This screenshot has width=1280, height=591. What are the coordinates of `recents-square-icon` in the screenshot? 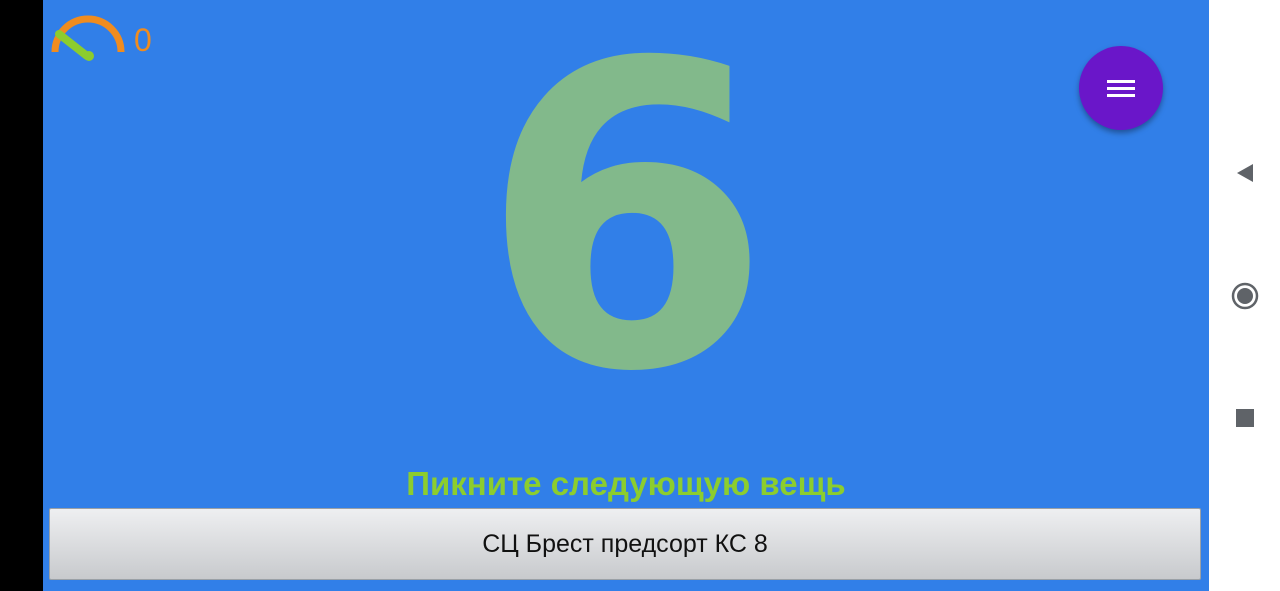 It's located at (1244, 418).